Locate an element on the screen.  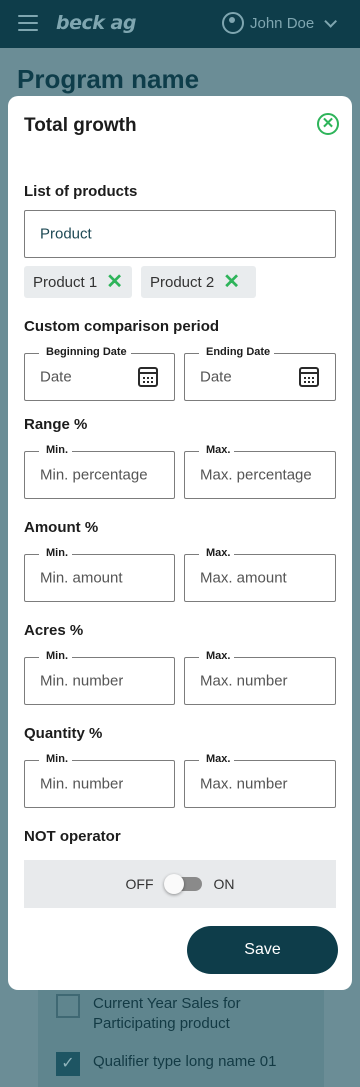
ending-date-legend: Ending Date is located at coordinates (237, 352).